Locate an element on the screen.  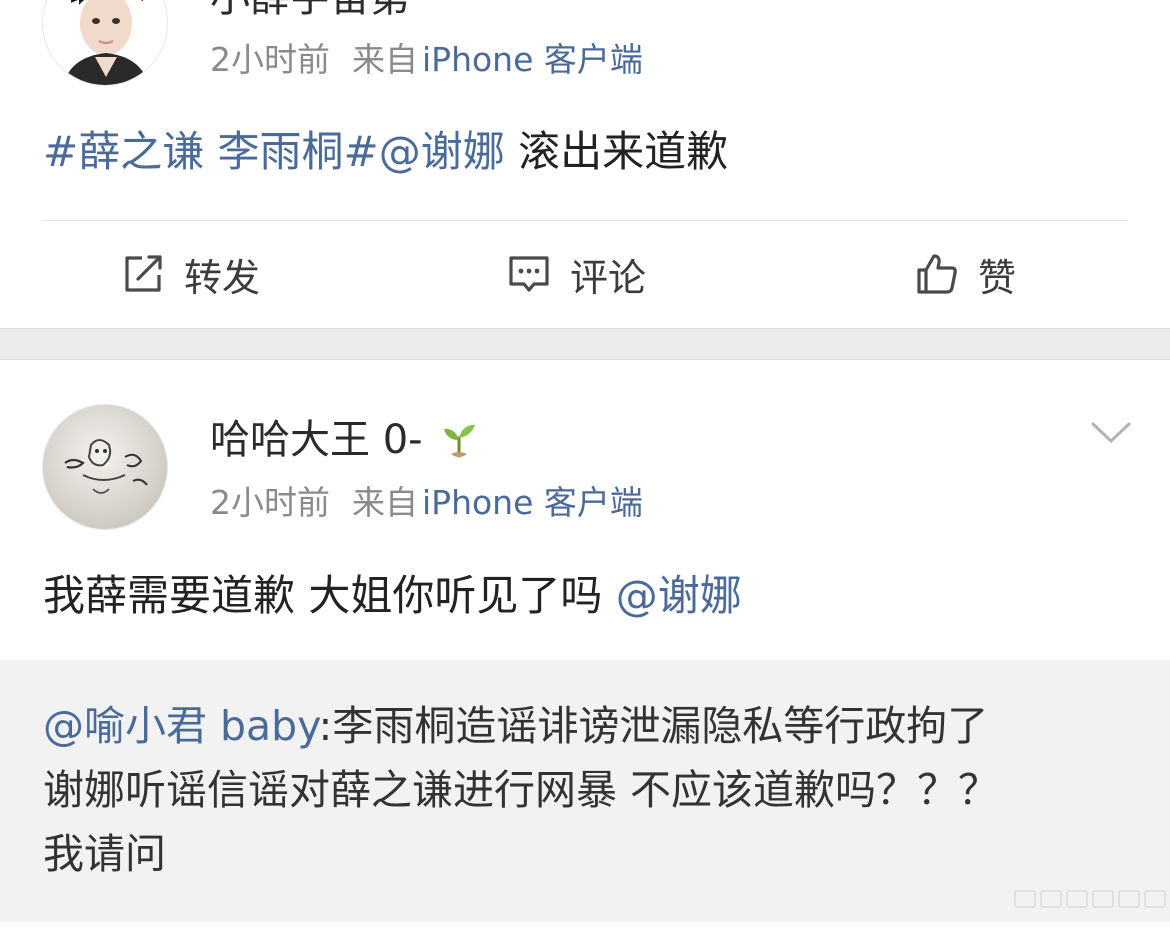
quoted-line: @喻小君 baby:李雨桐造谣诽谤泄漏隐私等行政拘了 is located at coordinates (588, 726).